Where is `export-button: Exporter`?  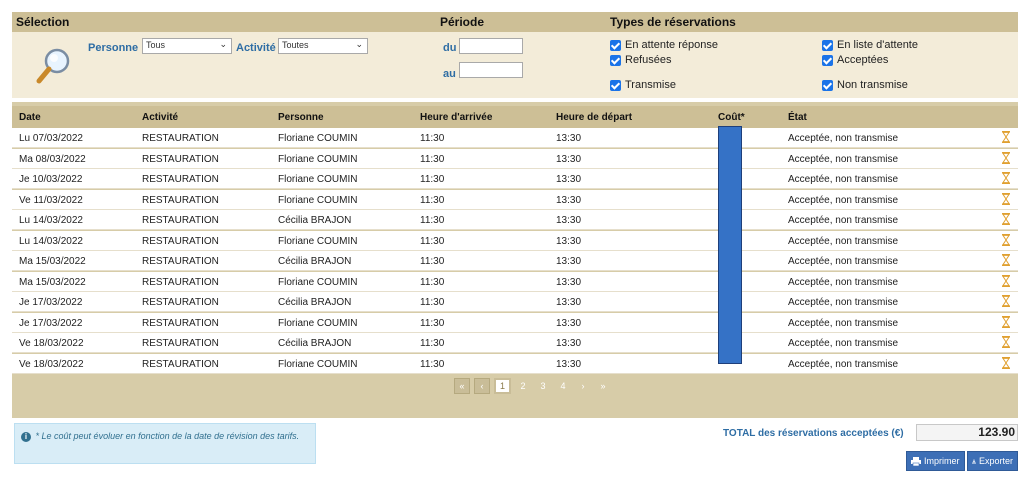 export-button: Exporter is located at coordinates (992, 461).